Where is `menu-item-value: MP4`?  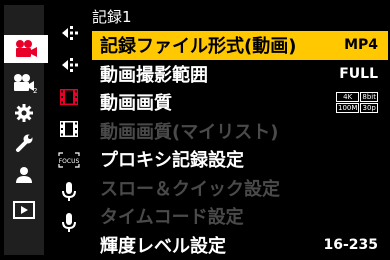
menu-item-value: MP4 is located at coordinates (361, 45).